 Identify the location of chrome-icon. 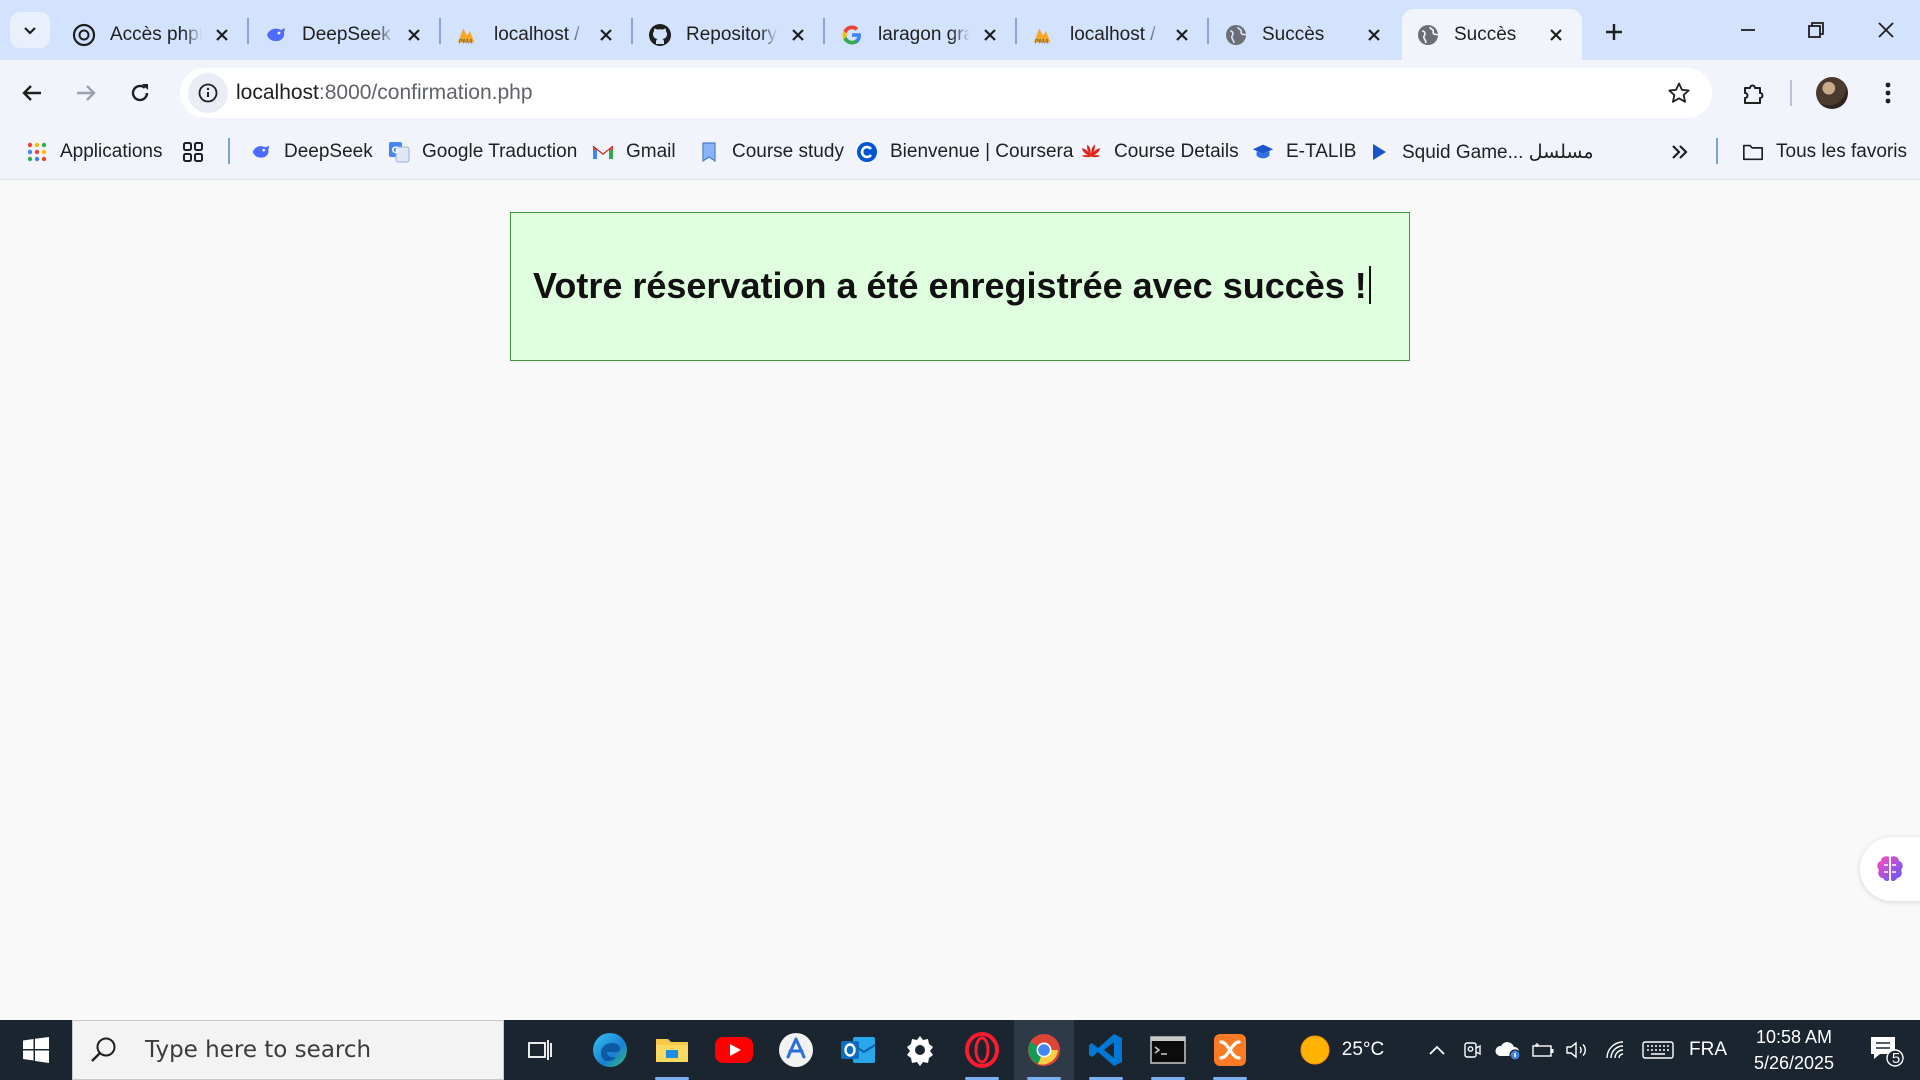
(1044, 1050).